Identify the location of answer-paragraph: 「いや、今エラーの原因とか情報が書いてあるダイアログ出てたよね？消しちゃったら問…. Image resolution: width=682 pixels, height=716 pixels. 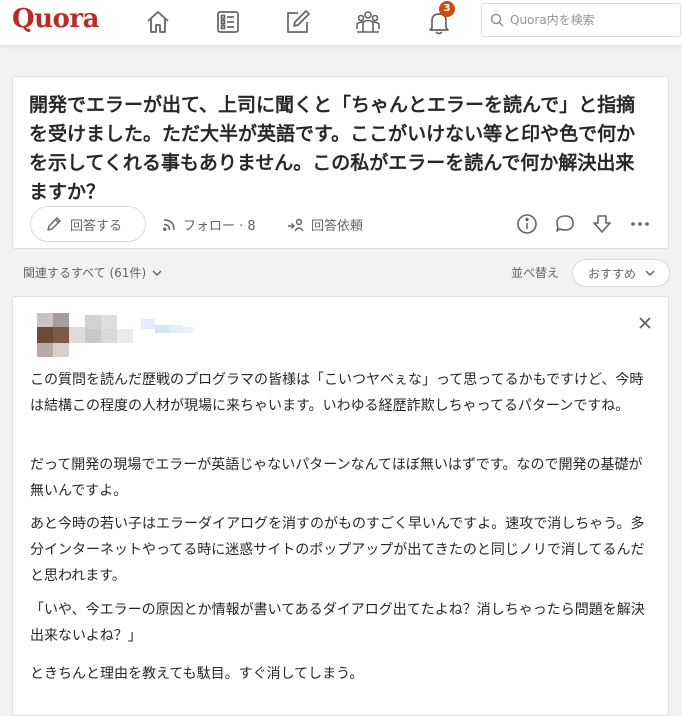
(337, 623).